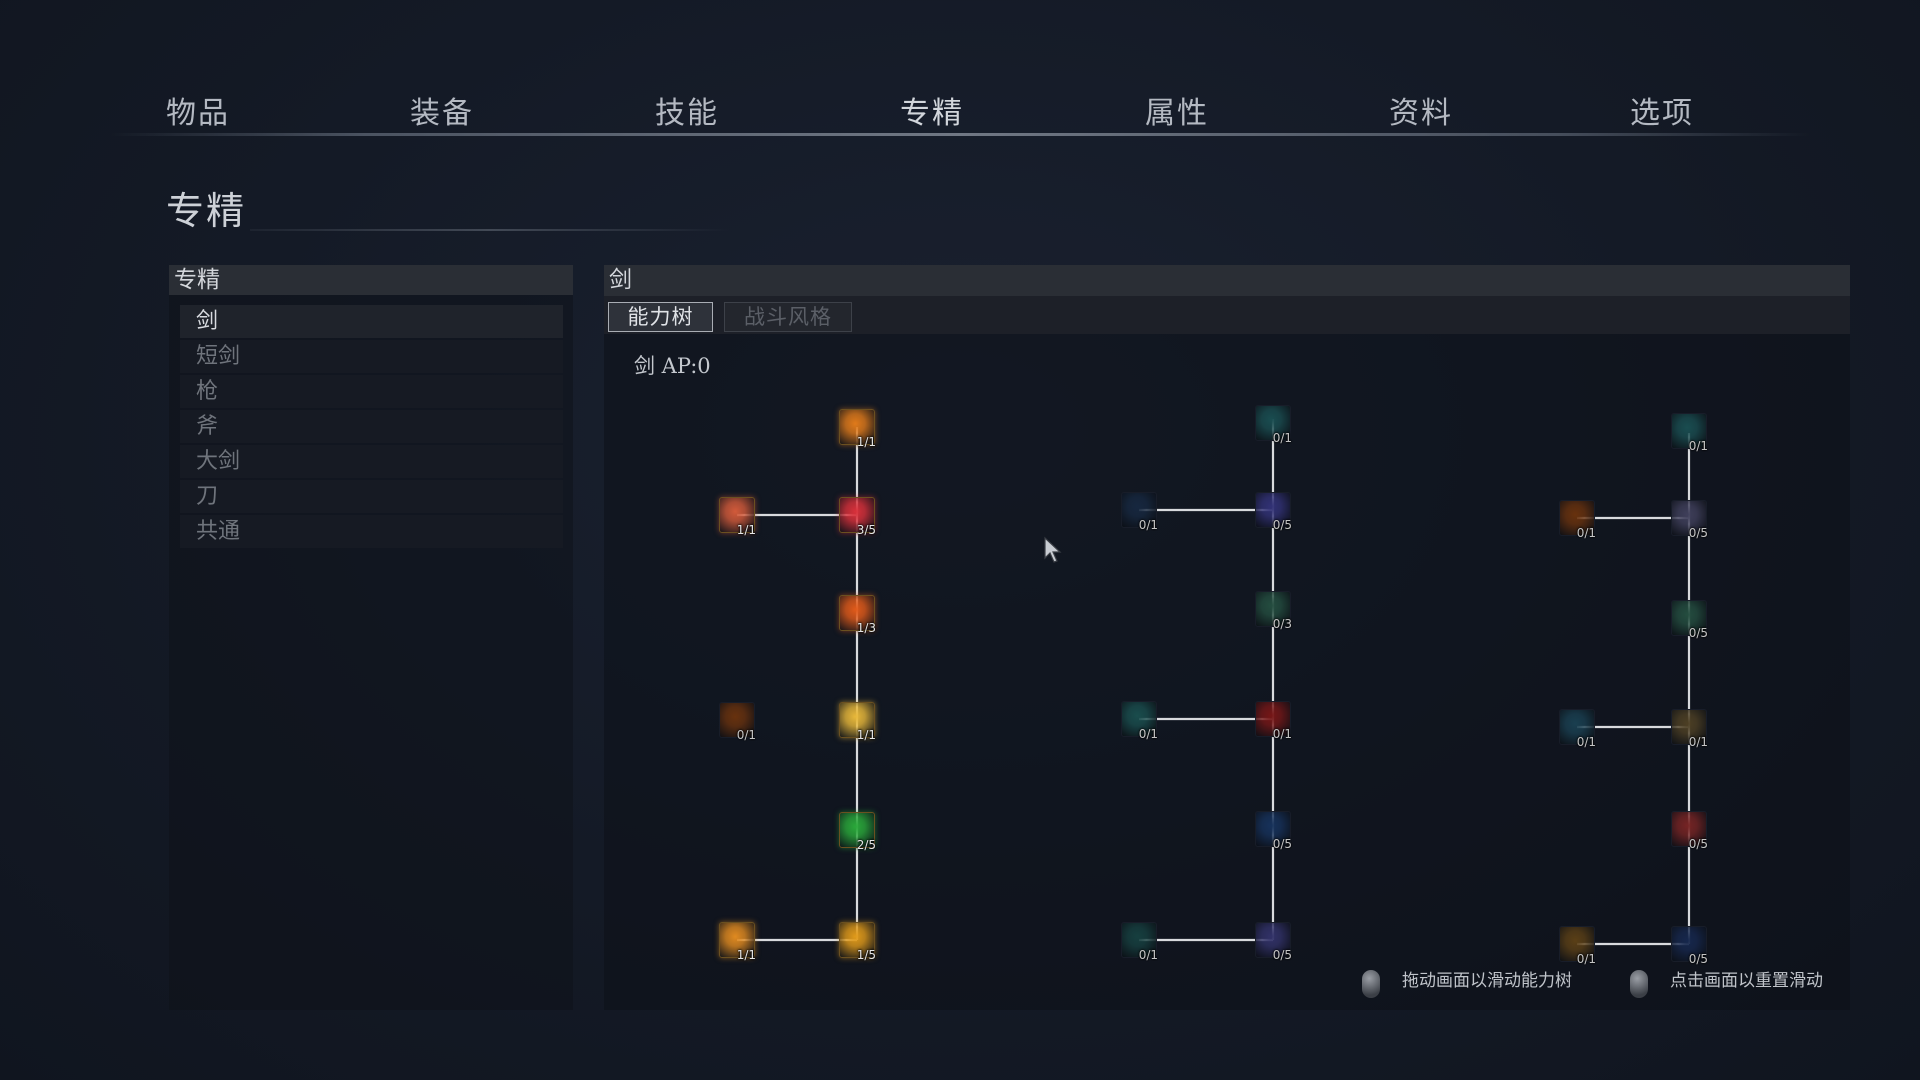 The height and width of the screenshot is (1080, 1920). What do you see at coordinates (442, 110) in the screenshot?
I see `nav-tab-equipment: 装备` at bounding box center [442, 110].